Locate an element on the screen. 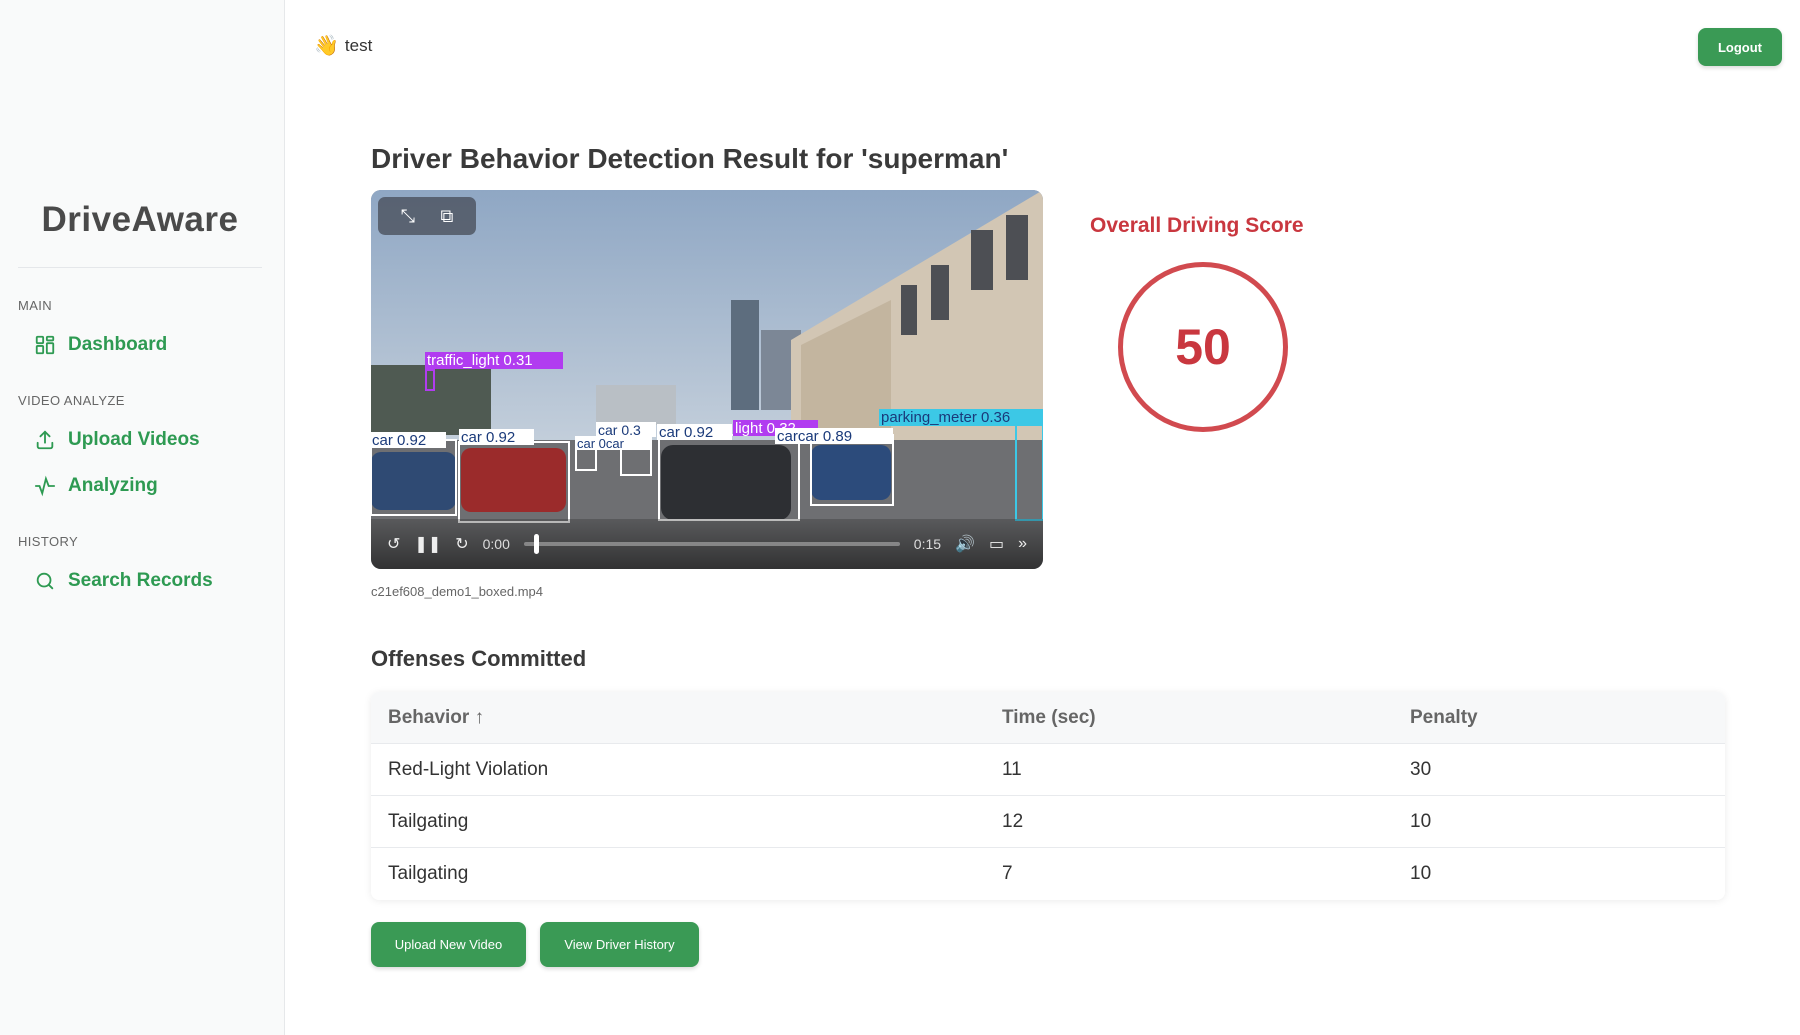  picture-in-picture-icon: ⧉ is located at coordinates (446, 216).